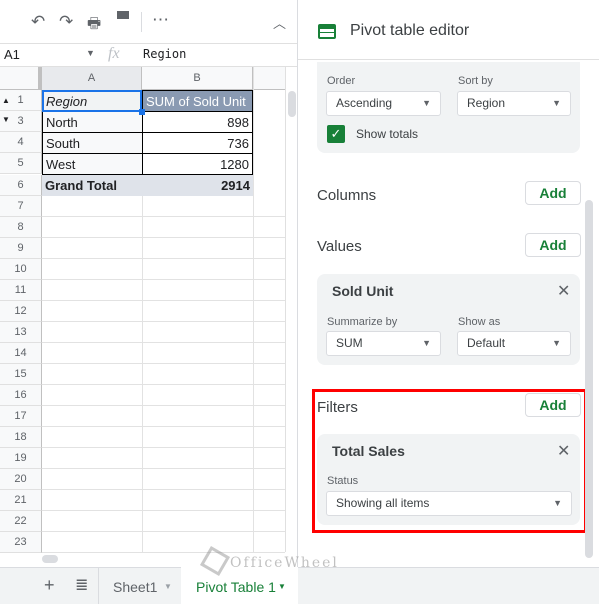  Describe the element at coordinates (383, 103) in the screenshot. I see `order-dropdown: Ascending ▼` at that location.